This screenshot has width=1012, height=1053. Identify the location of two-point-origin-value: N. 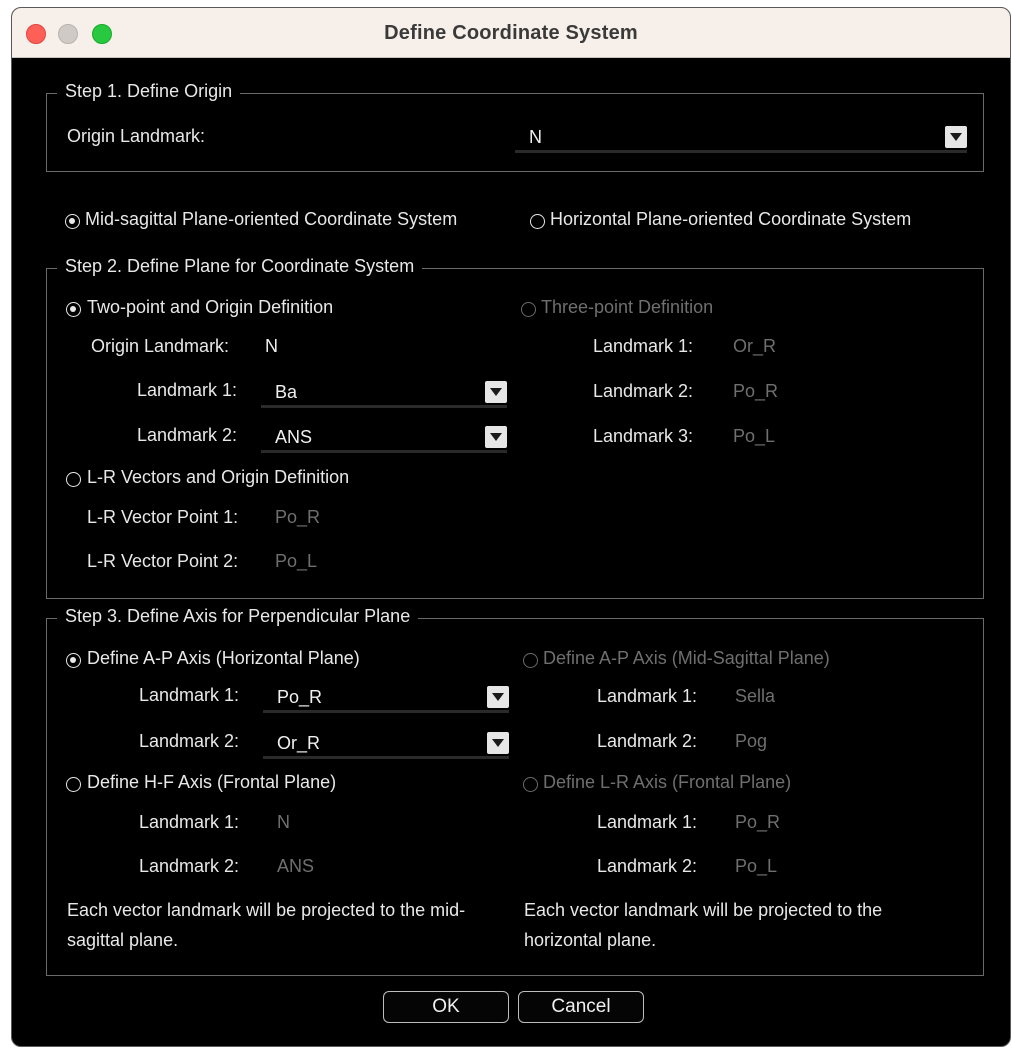
(271, 346).